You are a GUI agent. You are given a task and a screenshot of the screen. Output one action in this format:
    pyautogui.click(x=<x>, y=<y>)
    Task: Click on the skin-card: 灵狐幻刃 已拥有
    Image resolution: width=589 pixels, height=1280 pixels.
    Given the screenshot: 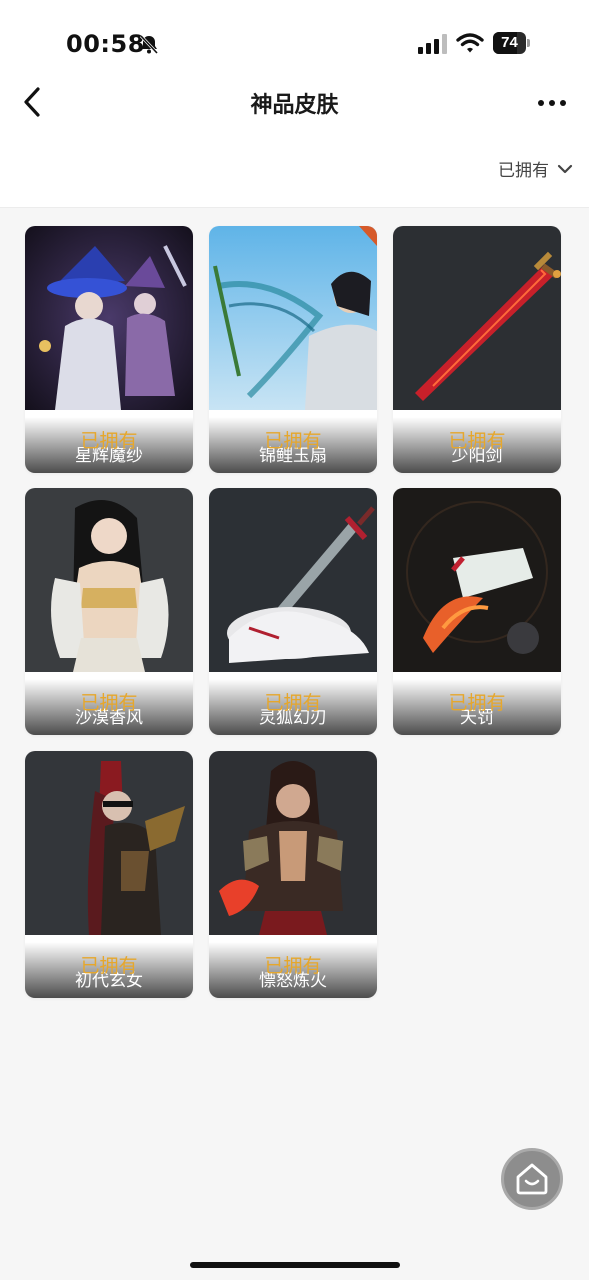 What is the action you would take?
    pyautogui.click(x=293, y=611)
    